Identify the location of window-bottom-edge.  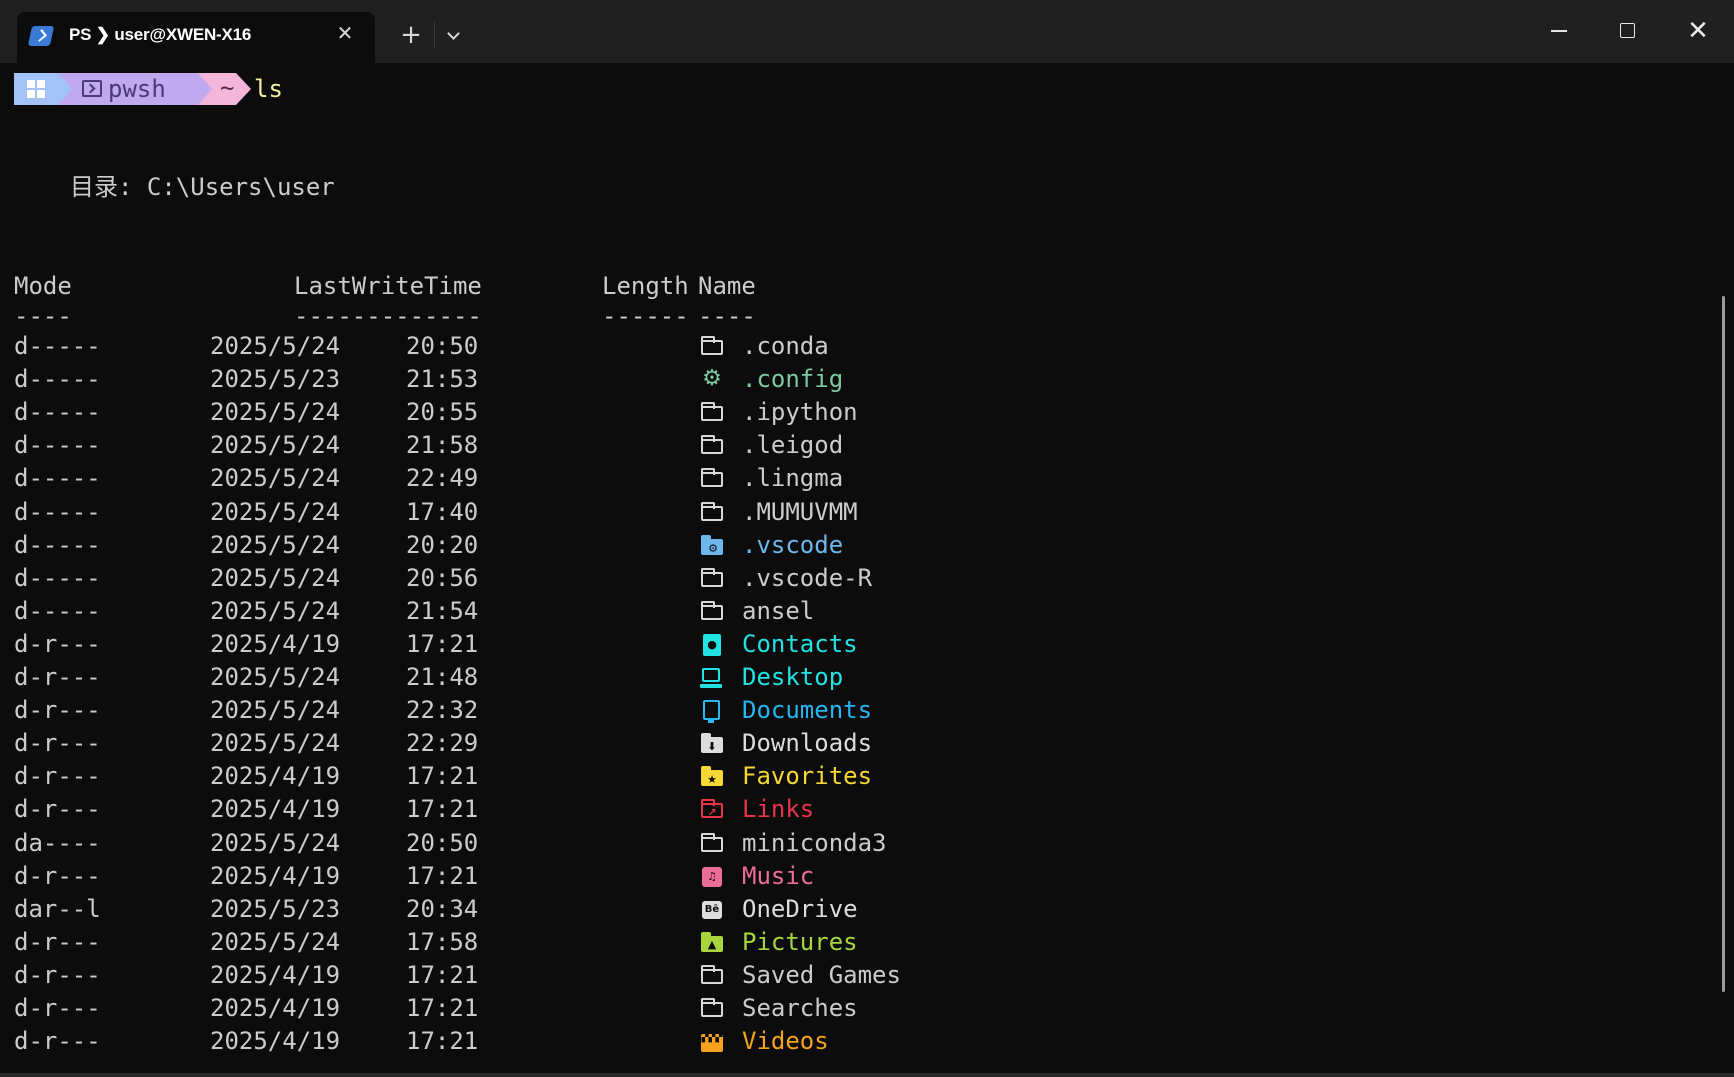
(867, 1075).